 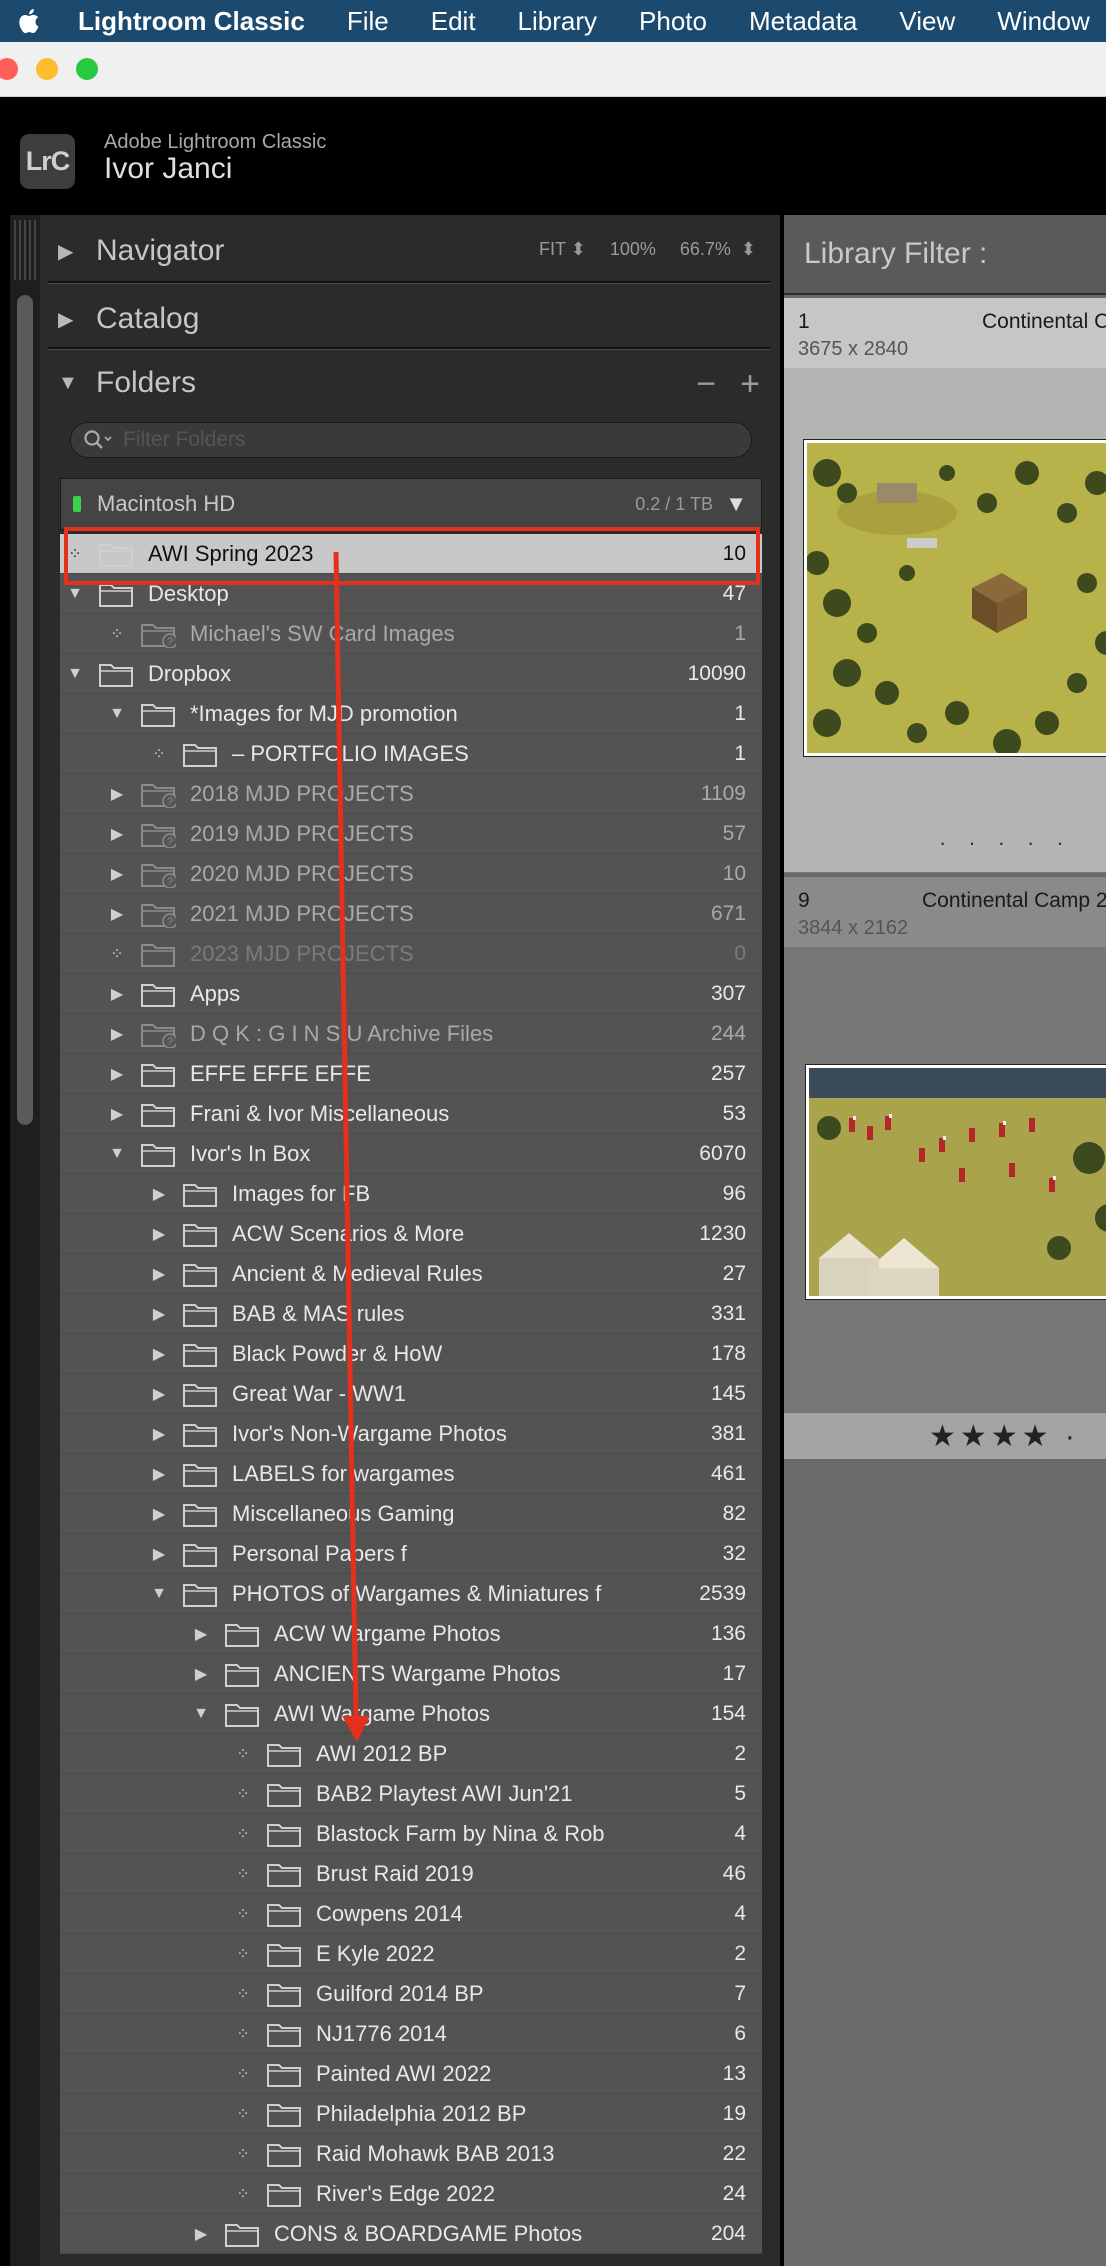 What do you see at coordinates (411, 554) in the screenshot?
I see `folder-row: ⁘ AWI Spring 2023 10` at bounding box center [411, 554].